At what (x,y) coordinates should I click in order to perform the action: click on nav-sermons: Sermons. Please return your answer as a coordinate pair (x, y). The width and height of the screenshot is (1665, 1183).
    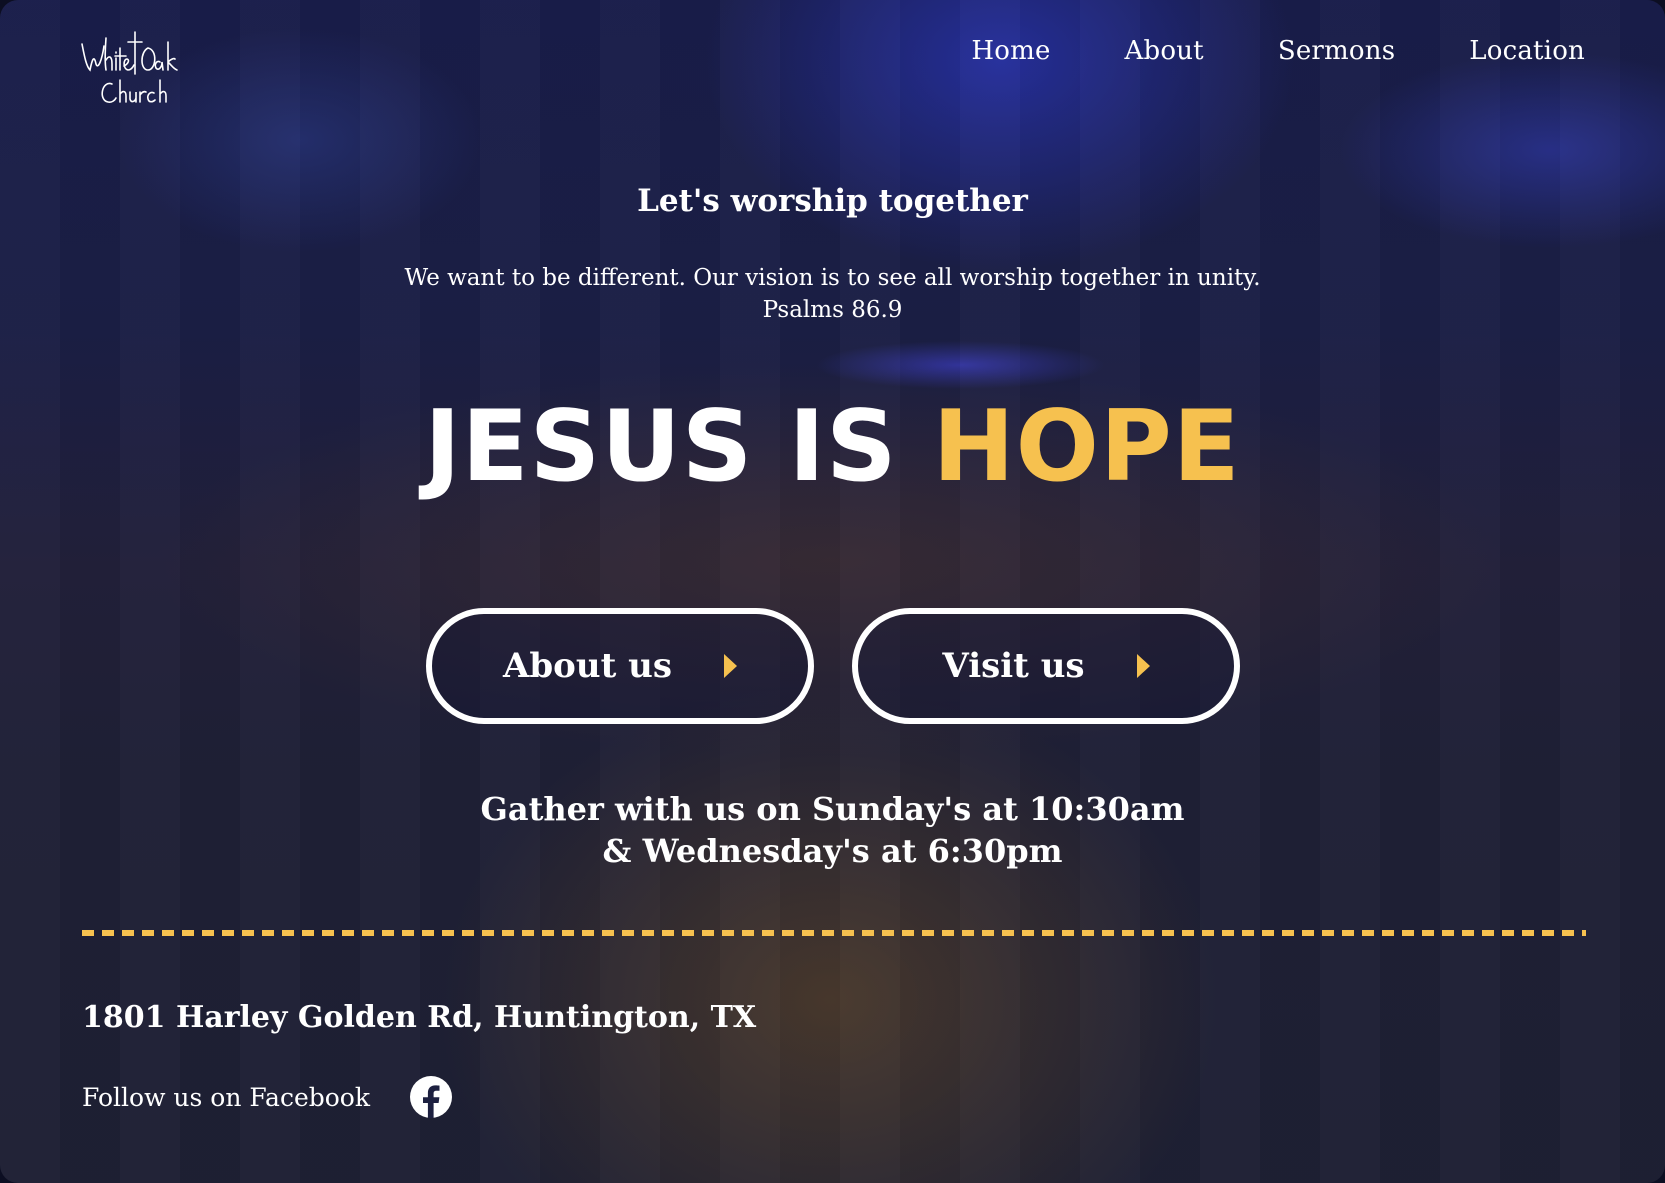
    Looking at the image, I should click on (1336, 51).